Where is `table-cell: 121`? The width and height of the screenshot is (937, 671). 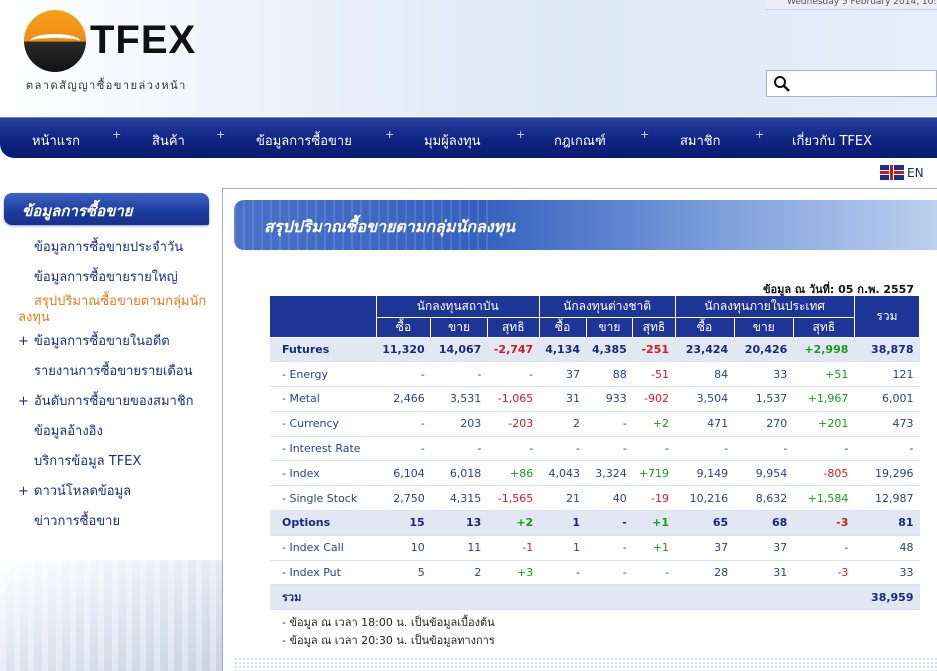 table-cell: 121 is located at coordinates (887, 374).